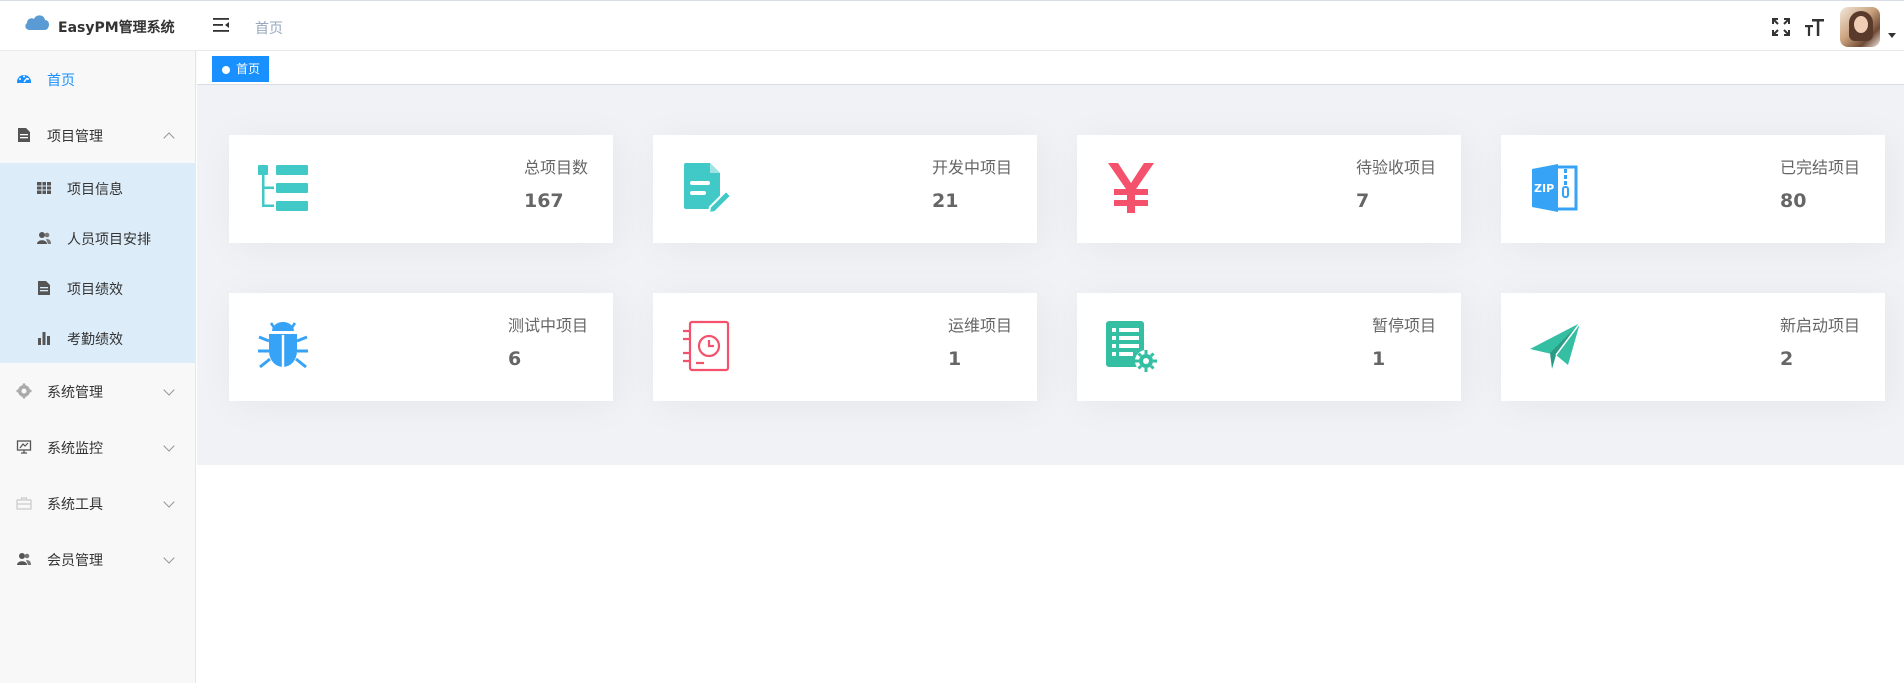  I want to click on yen-icon, so click(1131, 188).